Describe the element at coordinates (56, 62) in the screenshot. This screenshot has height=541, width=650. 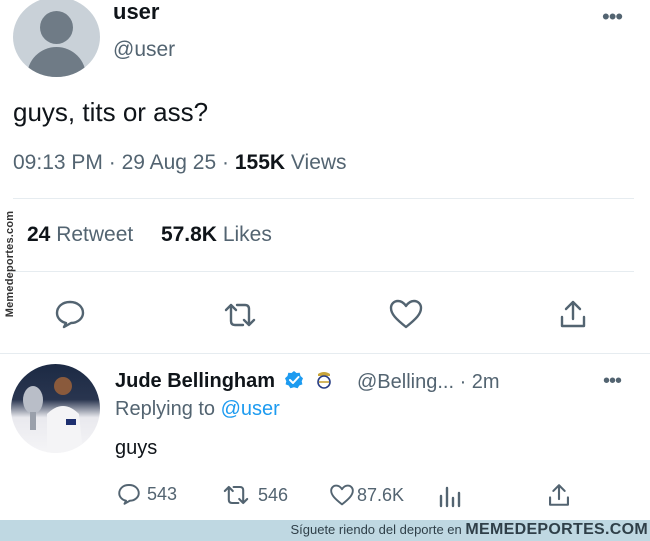
I see `avatar-body-shape` at that location.